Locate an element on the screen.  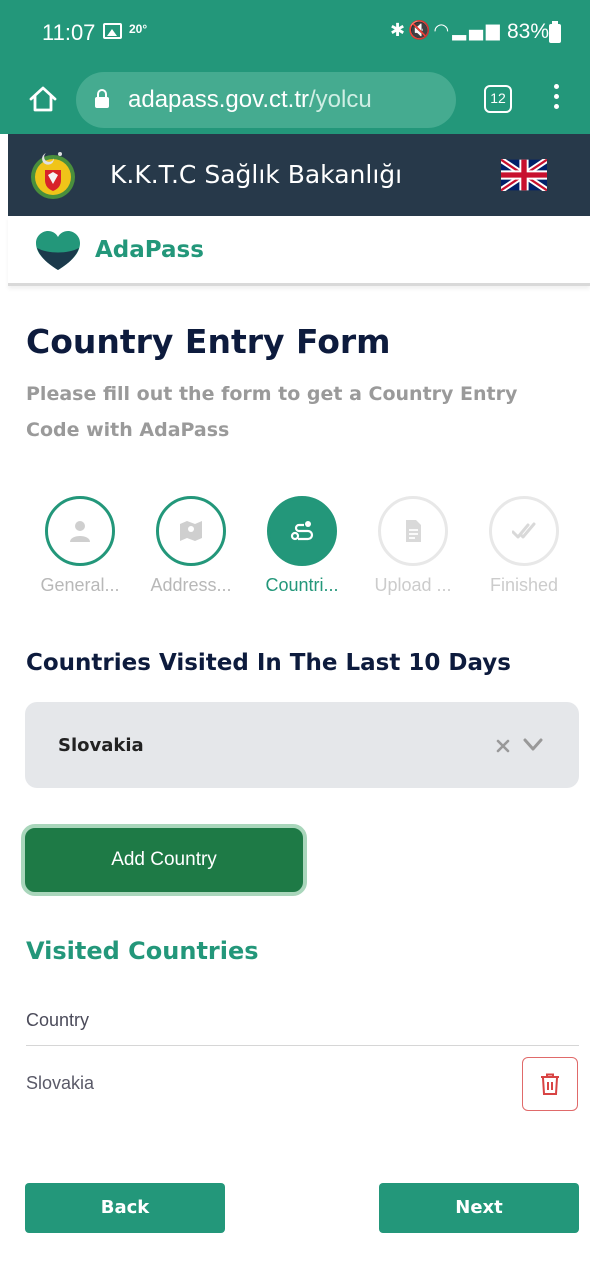
mute-icon: 🔇 is located at coordinates (421, 30).